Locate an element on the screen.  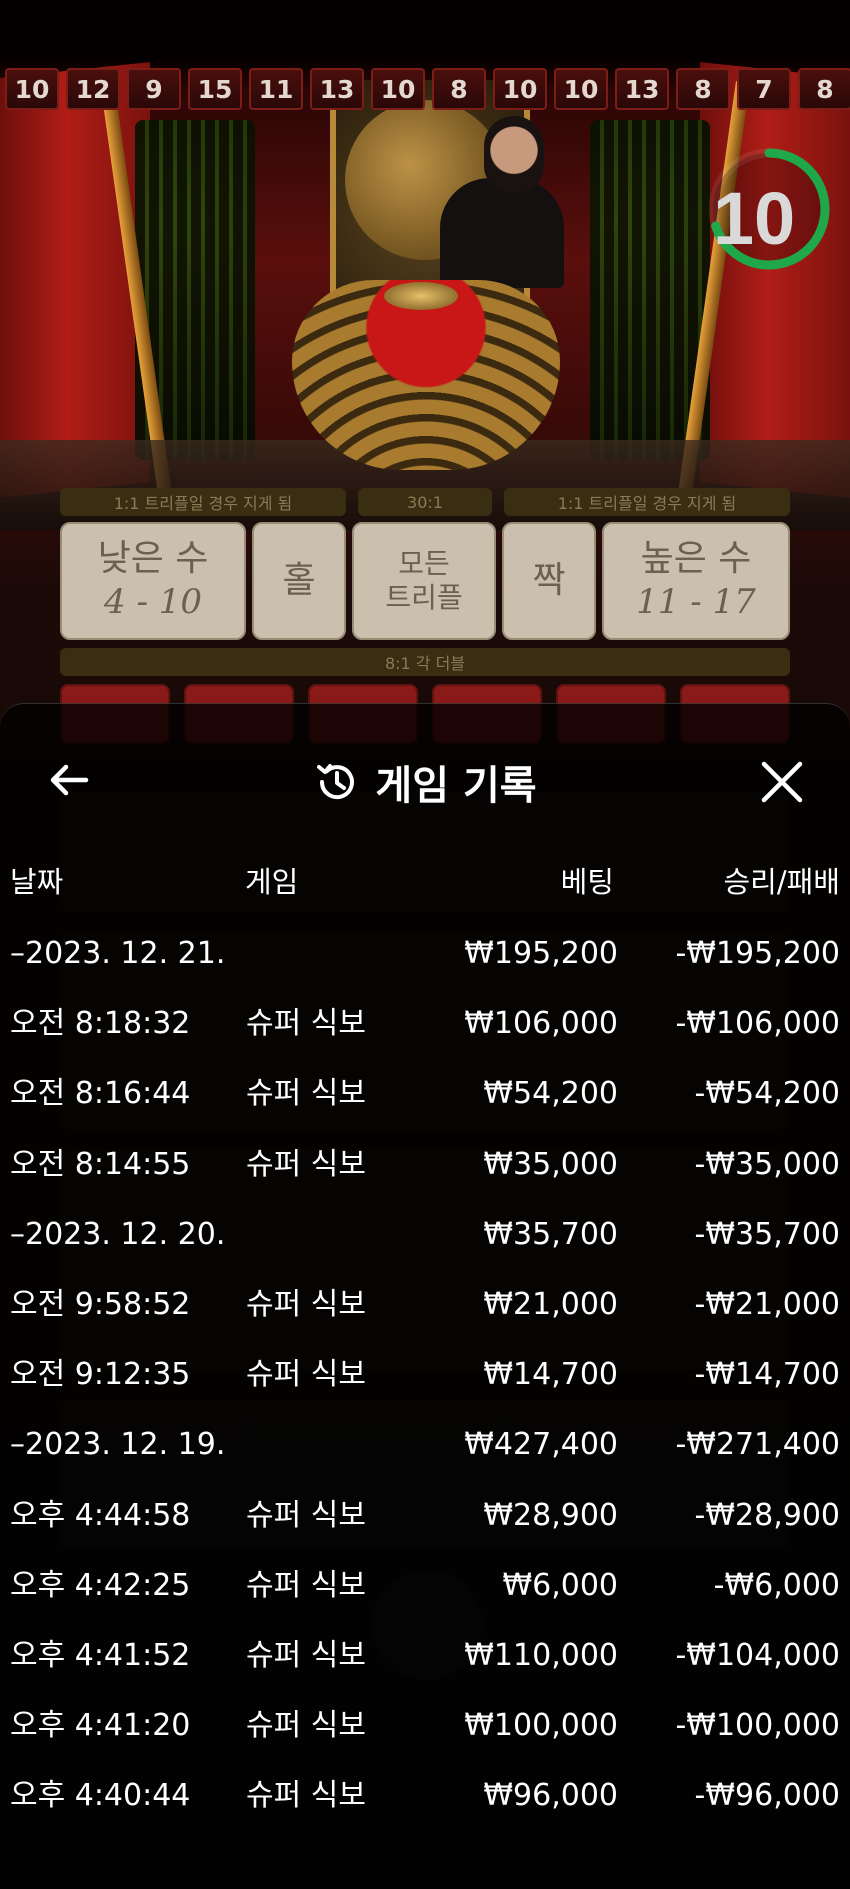
history-day-summary-row: –2023. 12. 20. ₩35,700 -₩35,700 is located at coordinates (425, 1248).